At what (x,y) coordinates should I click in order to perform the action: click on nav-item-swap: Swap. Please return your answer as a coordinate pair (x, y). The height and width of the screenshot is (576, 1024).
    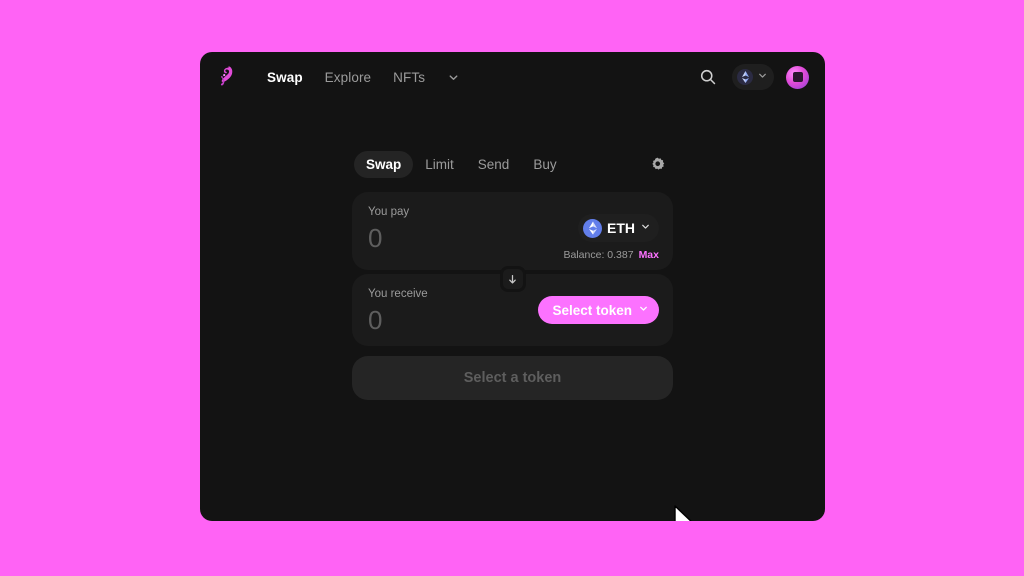
    Looking at the image, I should click on (285, 77).